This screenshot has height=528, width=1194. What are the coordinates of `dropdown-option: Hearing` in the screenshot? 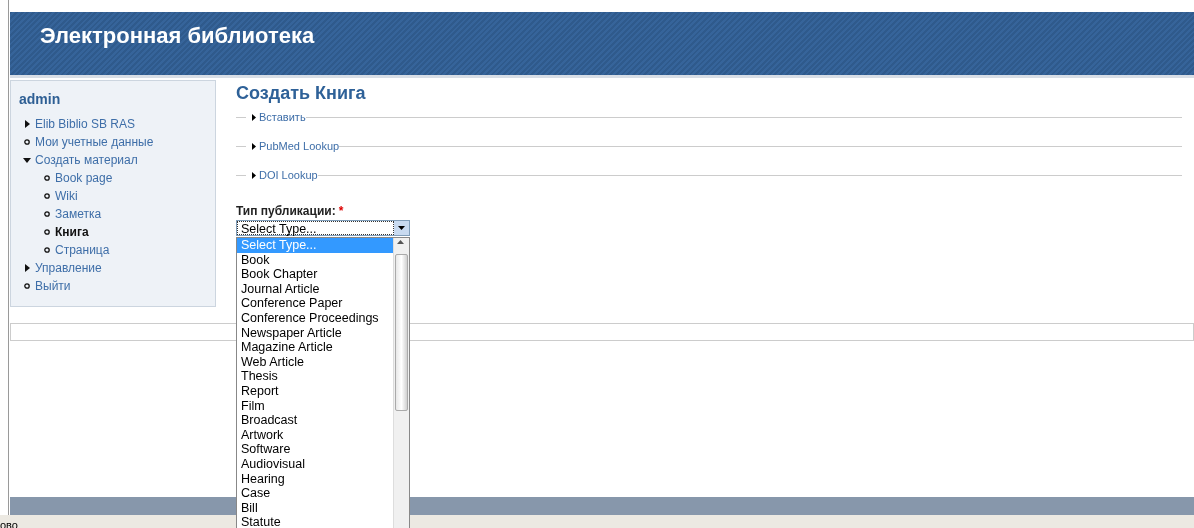 It's located at (315, 479).